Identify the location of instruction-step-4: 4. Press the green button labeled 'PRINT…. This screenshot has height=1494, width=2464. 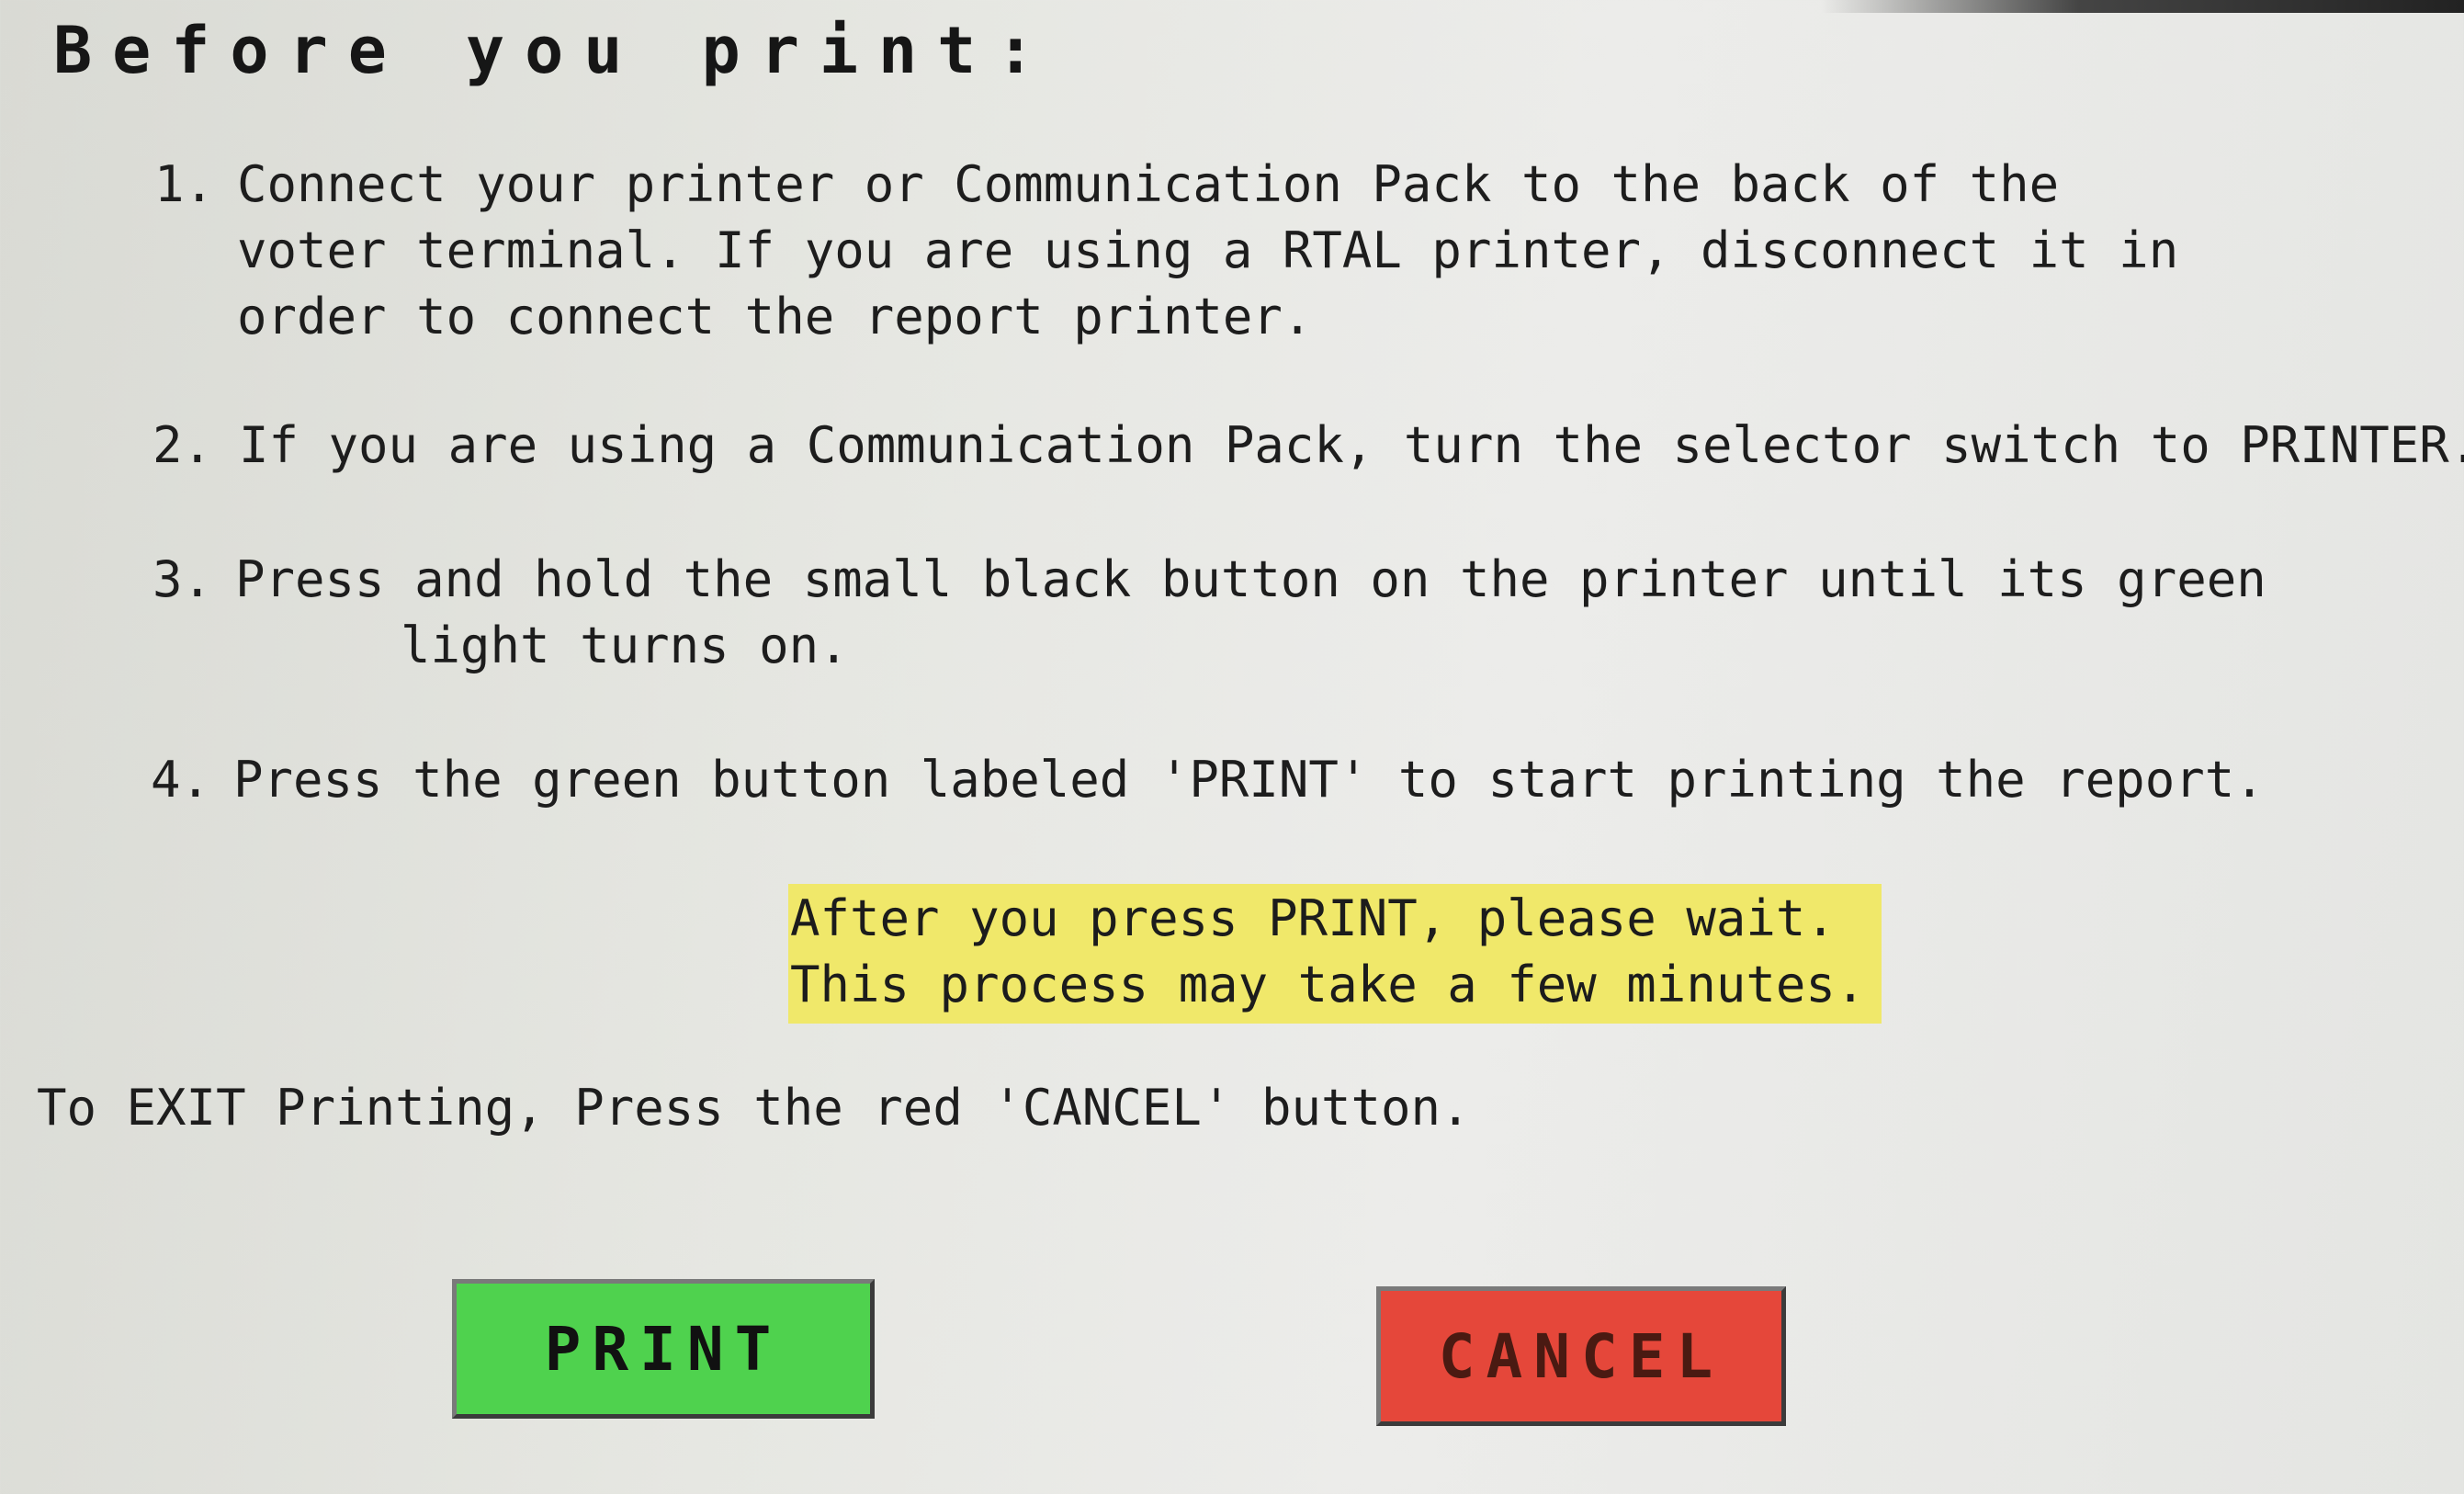
(1208, 780).